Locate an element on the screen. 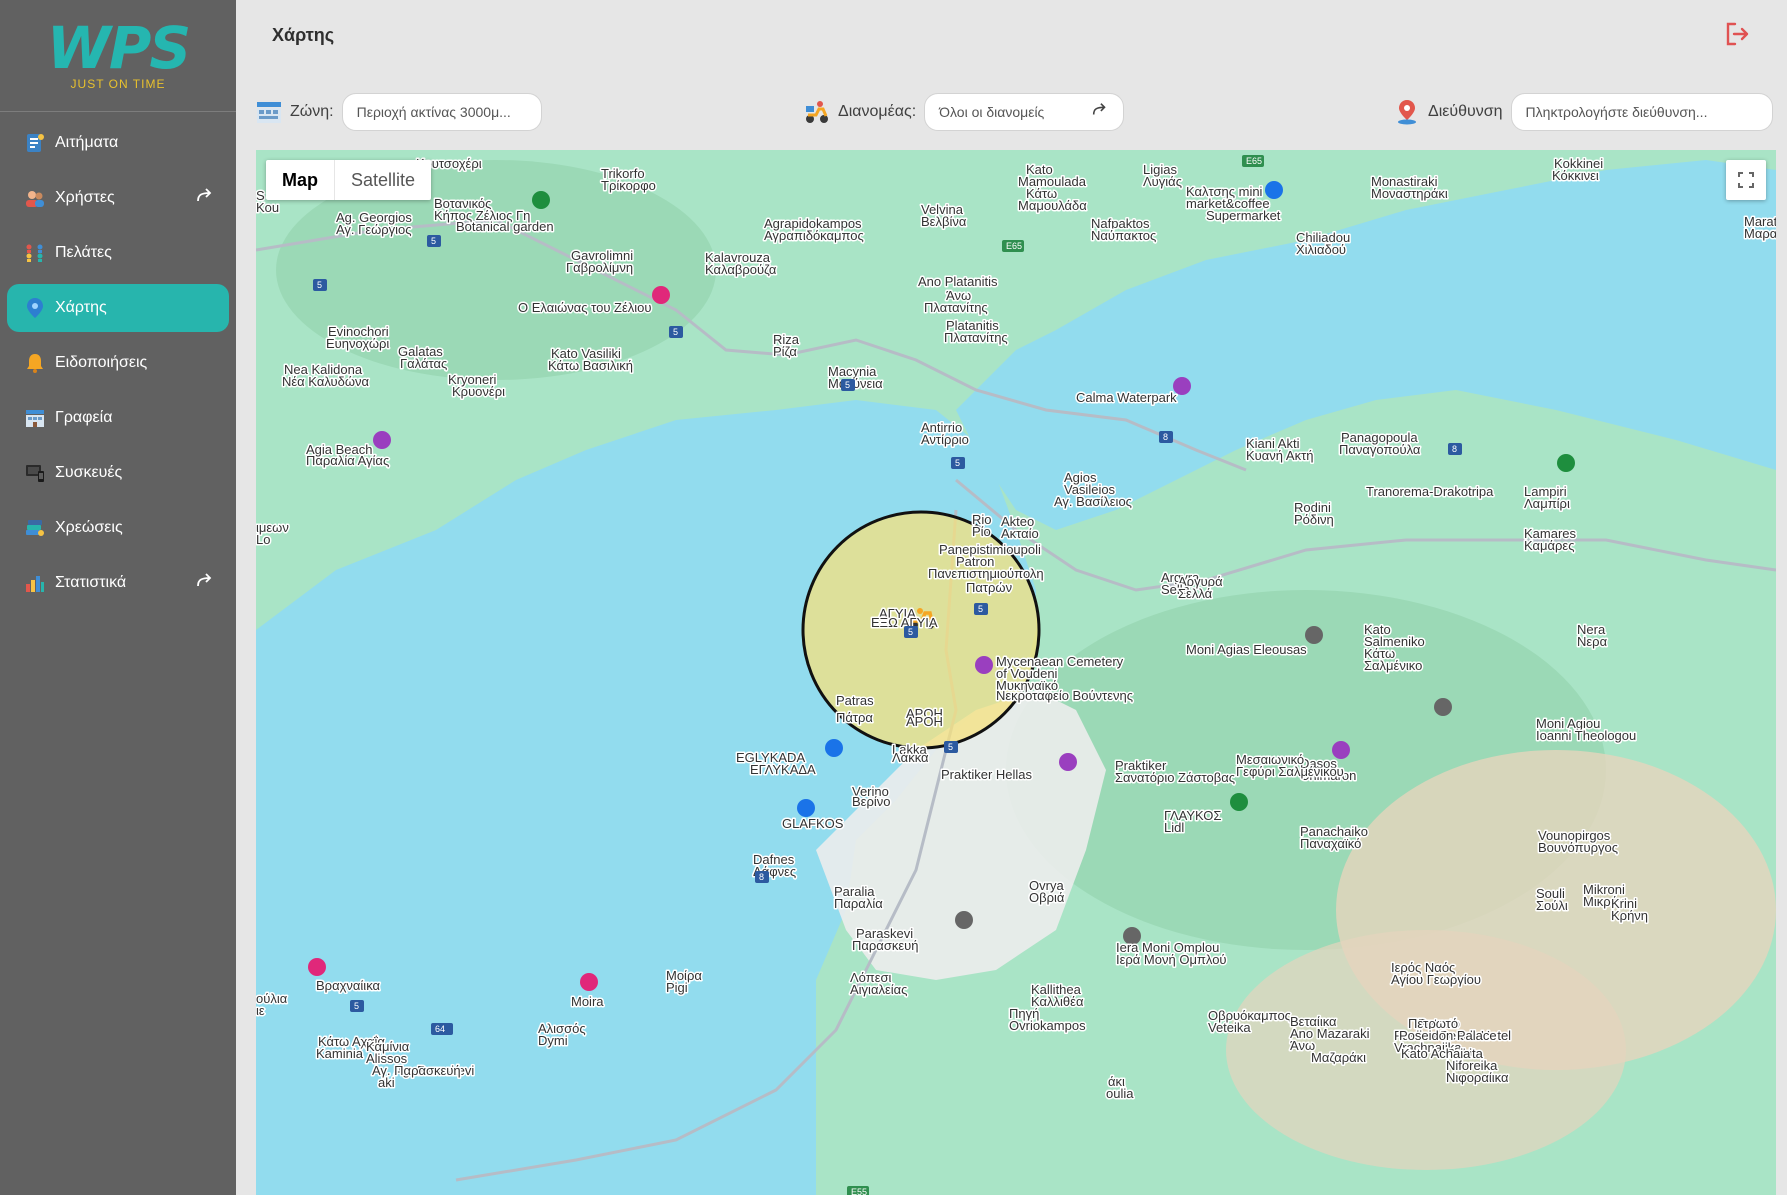 This screenshot has width=1787, height=1195. sidebar-item-label: Ειδοποιήσεις is located at coordinates (101, 362).